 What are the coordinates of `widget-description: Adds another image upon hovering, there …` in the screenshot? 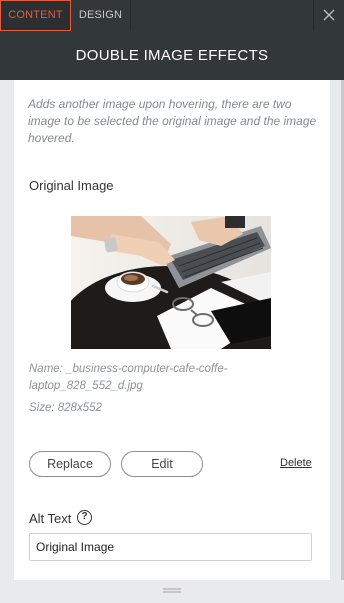 It's located at (172, 121).